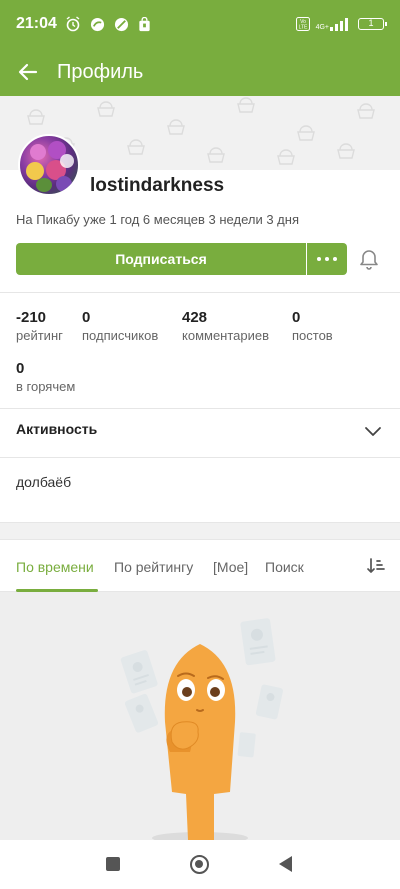 This screenshot has height=889, width=400. I want to click on chevron-down-icon, so click(373, 431).